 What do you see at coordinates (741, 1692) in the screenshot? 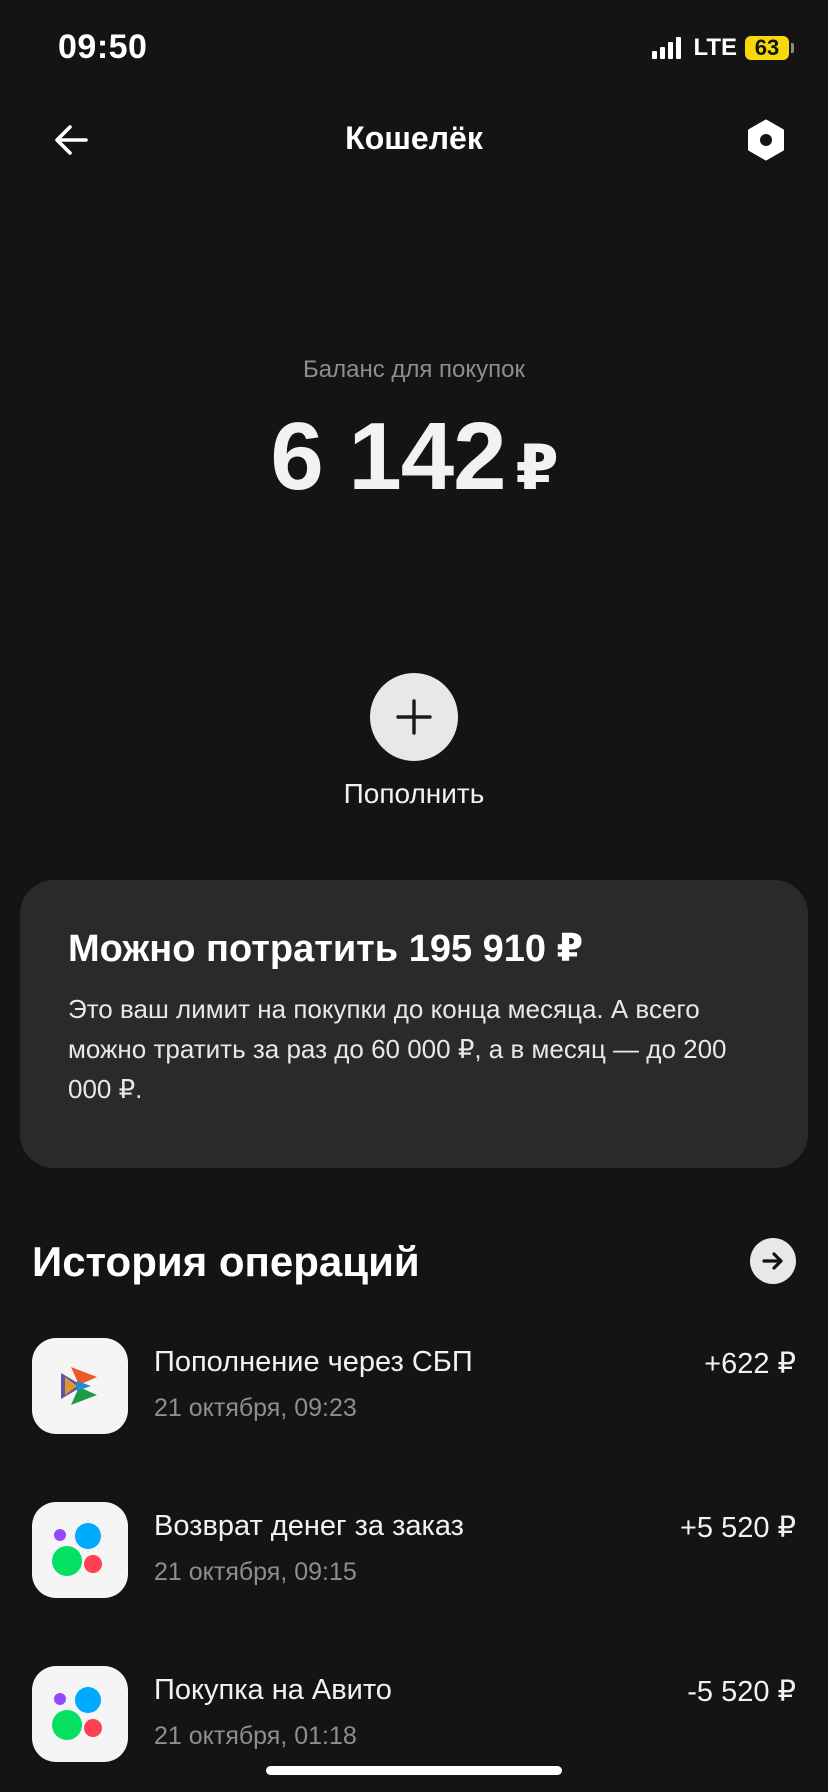
I see `op-amount: -5 520 ₽` at bounding box center [741, 1692].